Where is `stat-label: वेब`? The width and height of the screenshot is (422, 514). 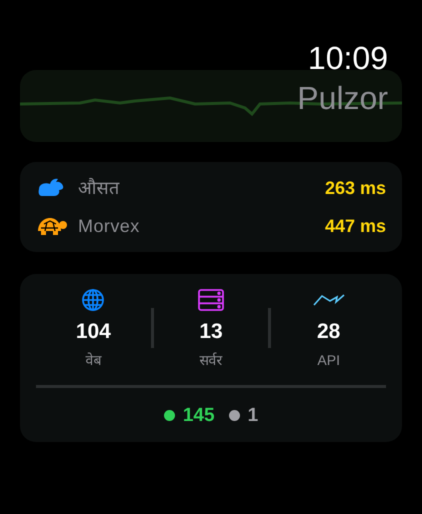
stat-label: वेब is located at coordinates (93, 360).